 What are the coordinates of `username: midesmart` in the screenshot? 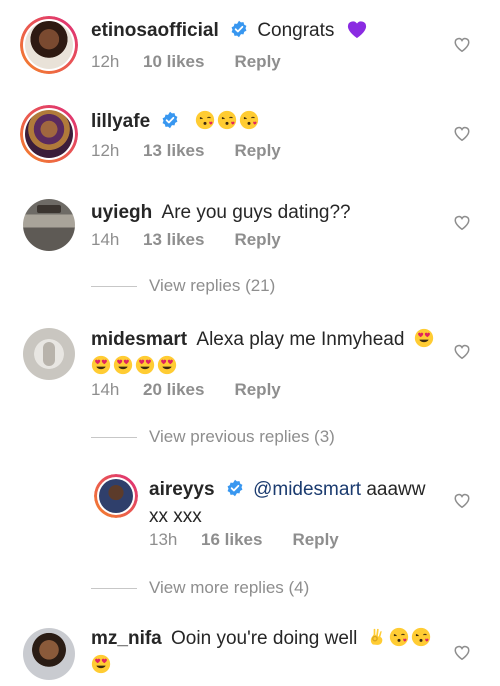 It's located at (139, 339).